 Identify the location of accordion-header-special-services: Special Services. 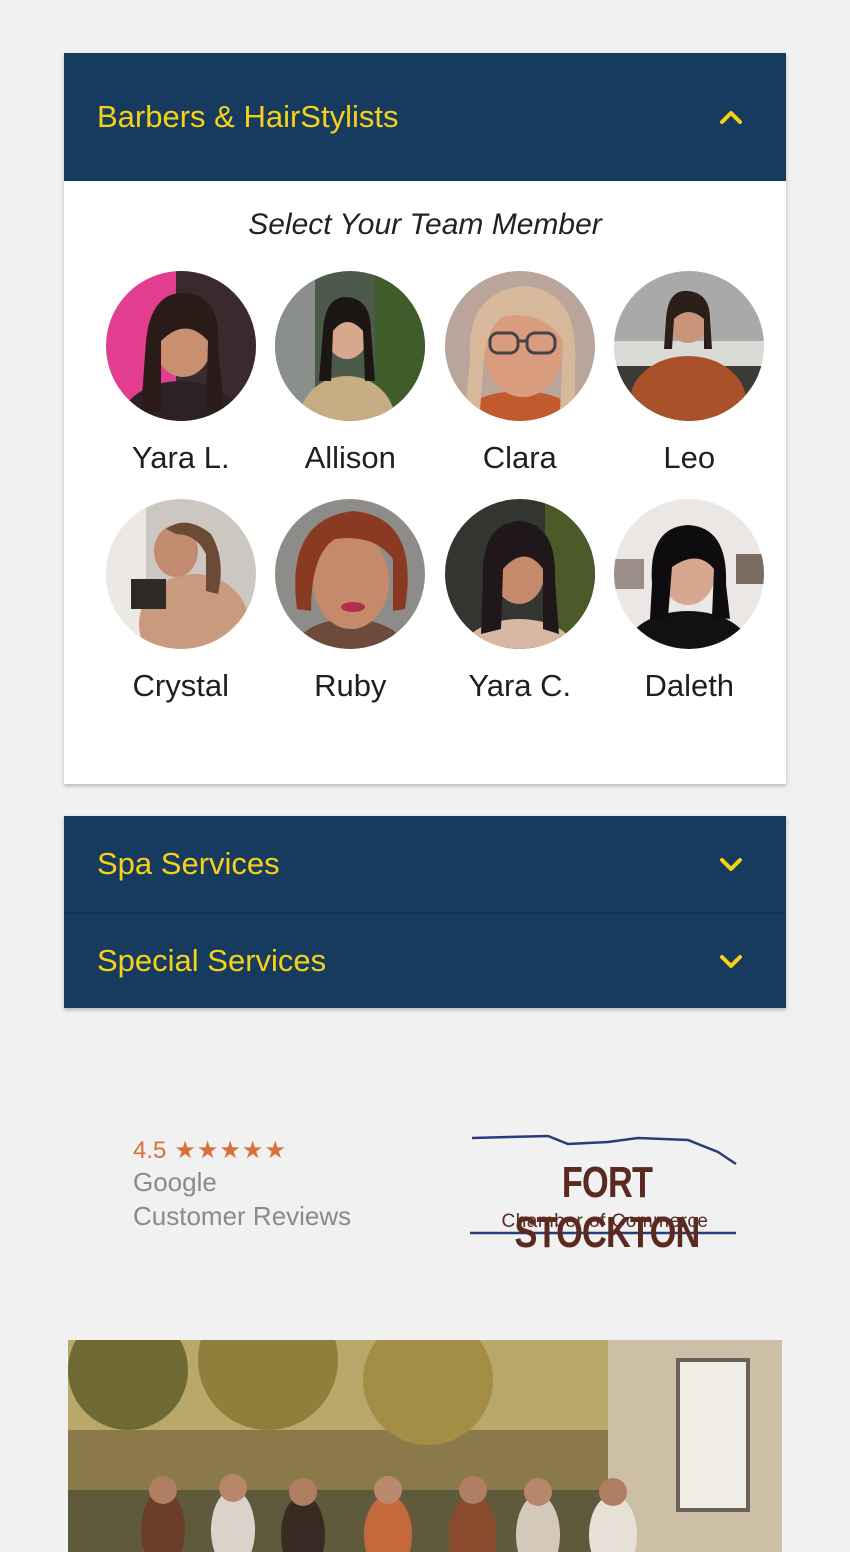
(425, 960).